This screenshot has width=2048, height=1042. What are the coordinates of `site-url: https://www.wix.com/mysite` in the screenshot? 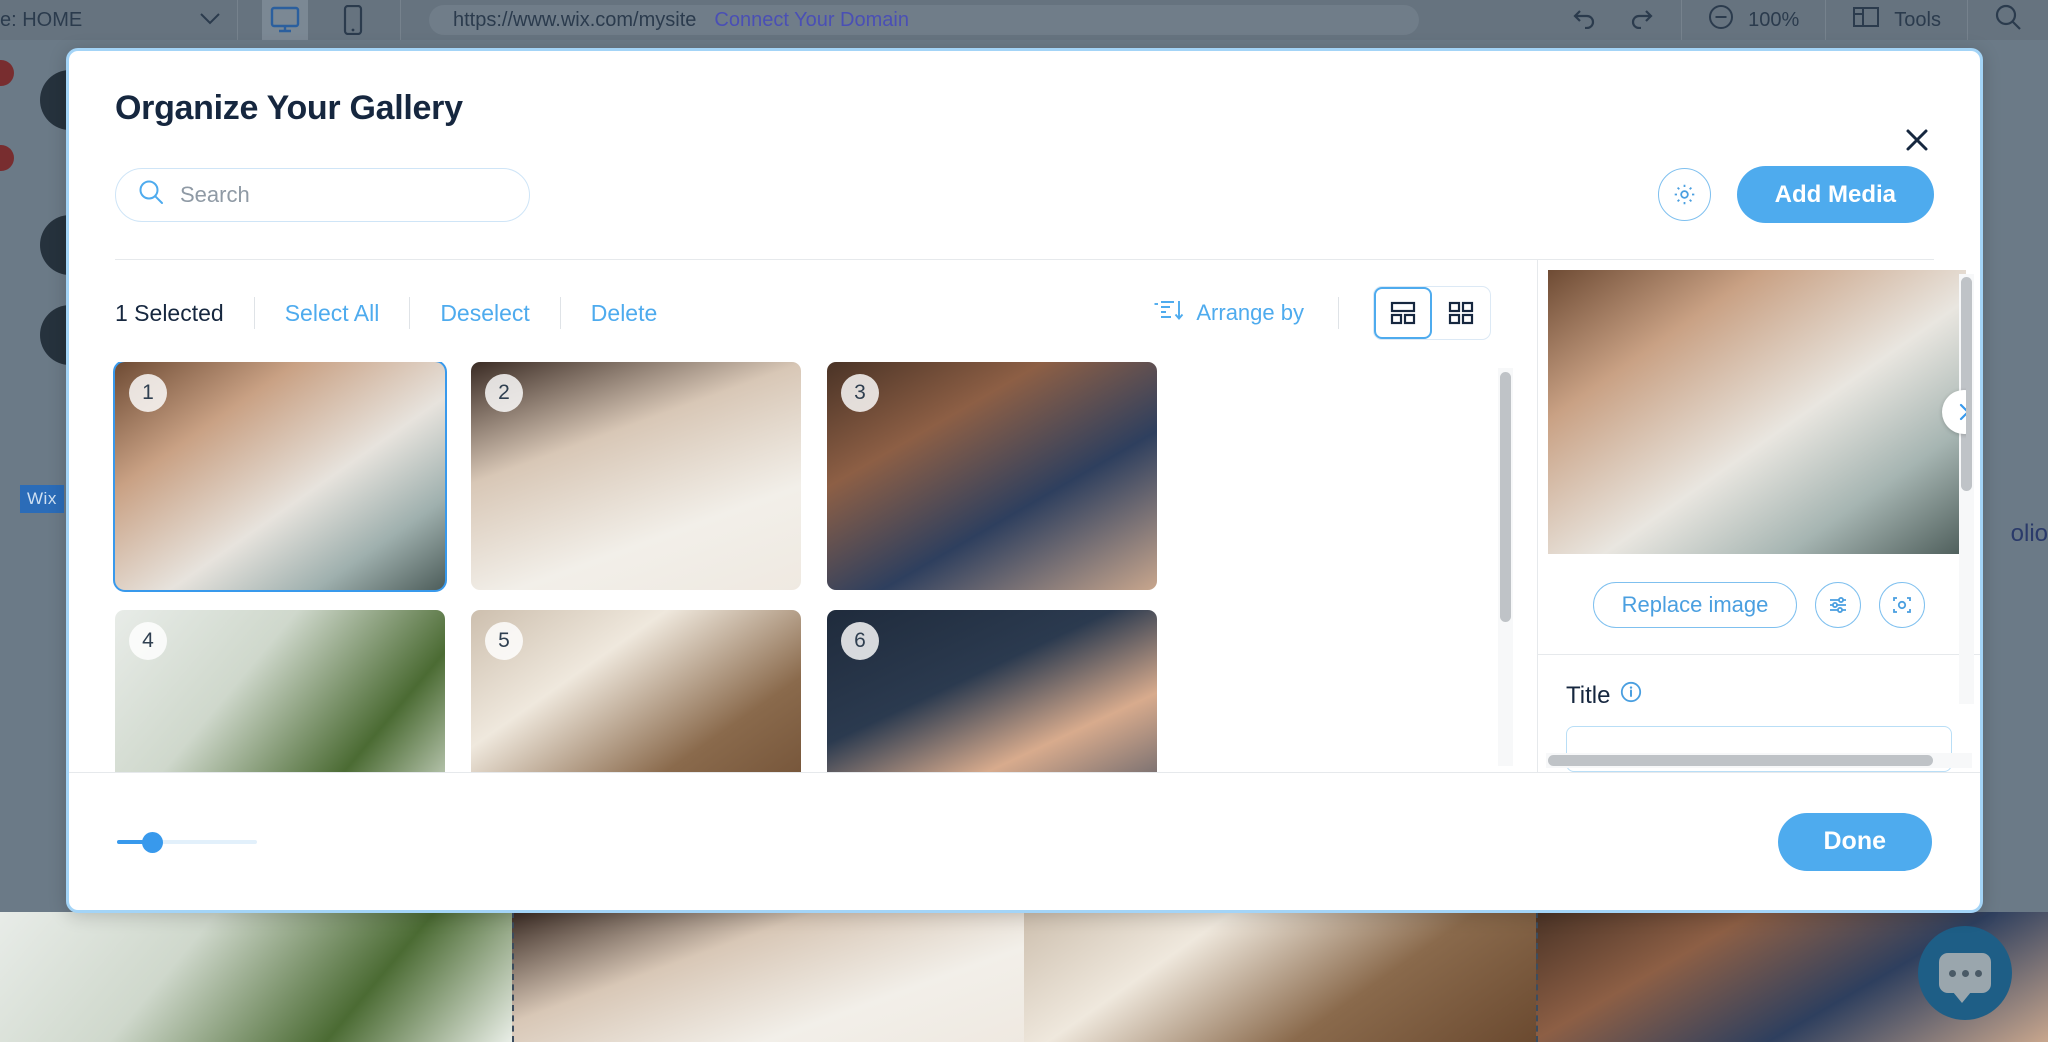 It's located at (575, 19).